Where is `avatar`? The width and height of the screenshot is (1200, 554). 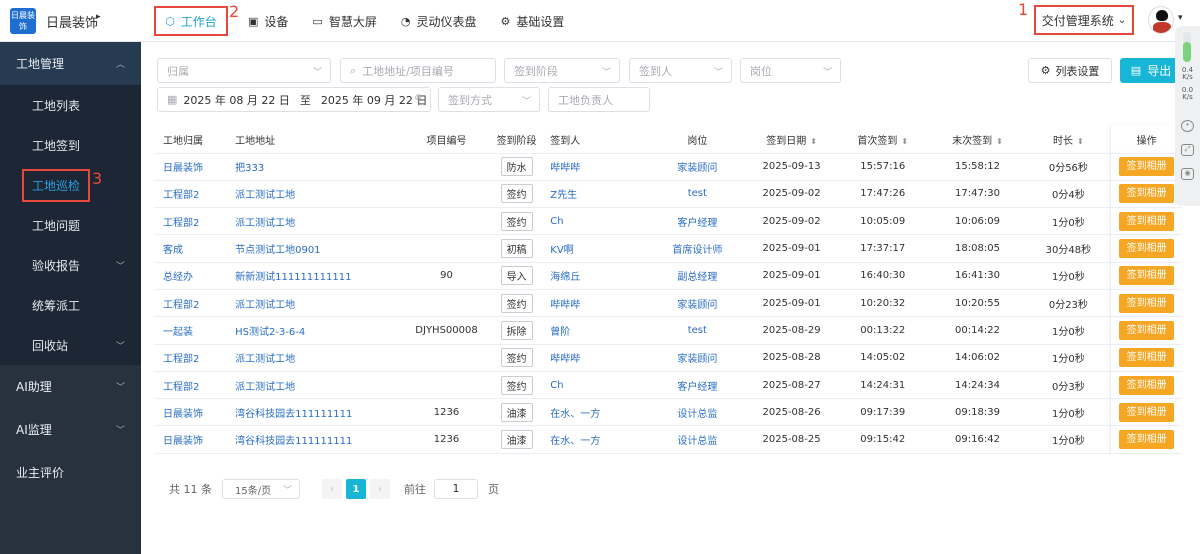
avatar is located at coordinates (1161, 20).